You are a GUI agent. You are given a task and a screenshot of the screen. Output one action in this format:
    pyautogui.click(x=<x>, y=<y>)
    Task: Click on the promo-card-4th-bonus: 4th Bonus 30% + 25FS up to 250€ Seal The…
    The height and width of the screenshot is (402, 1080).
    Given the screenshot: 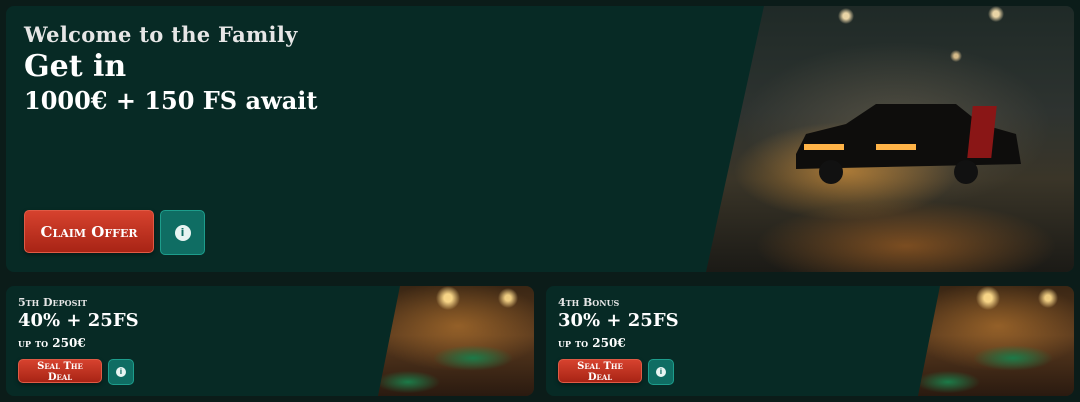 What is the action you would take?
    pyautogui.click(x=810, y=341)
    